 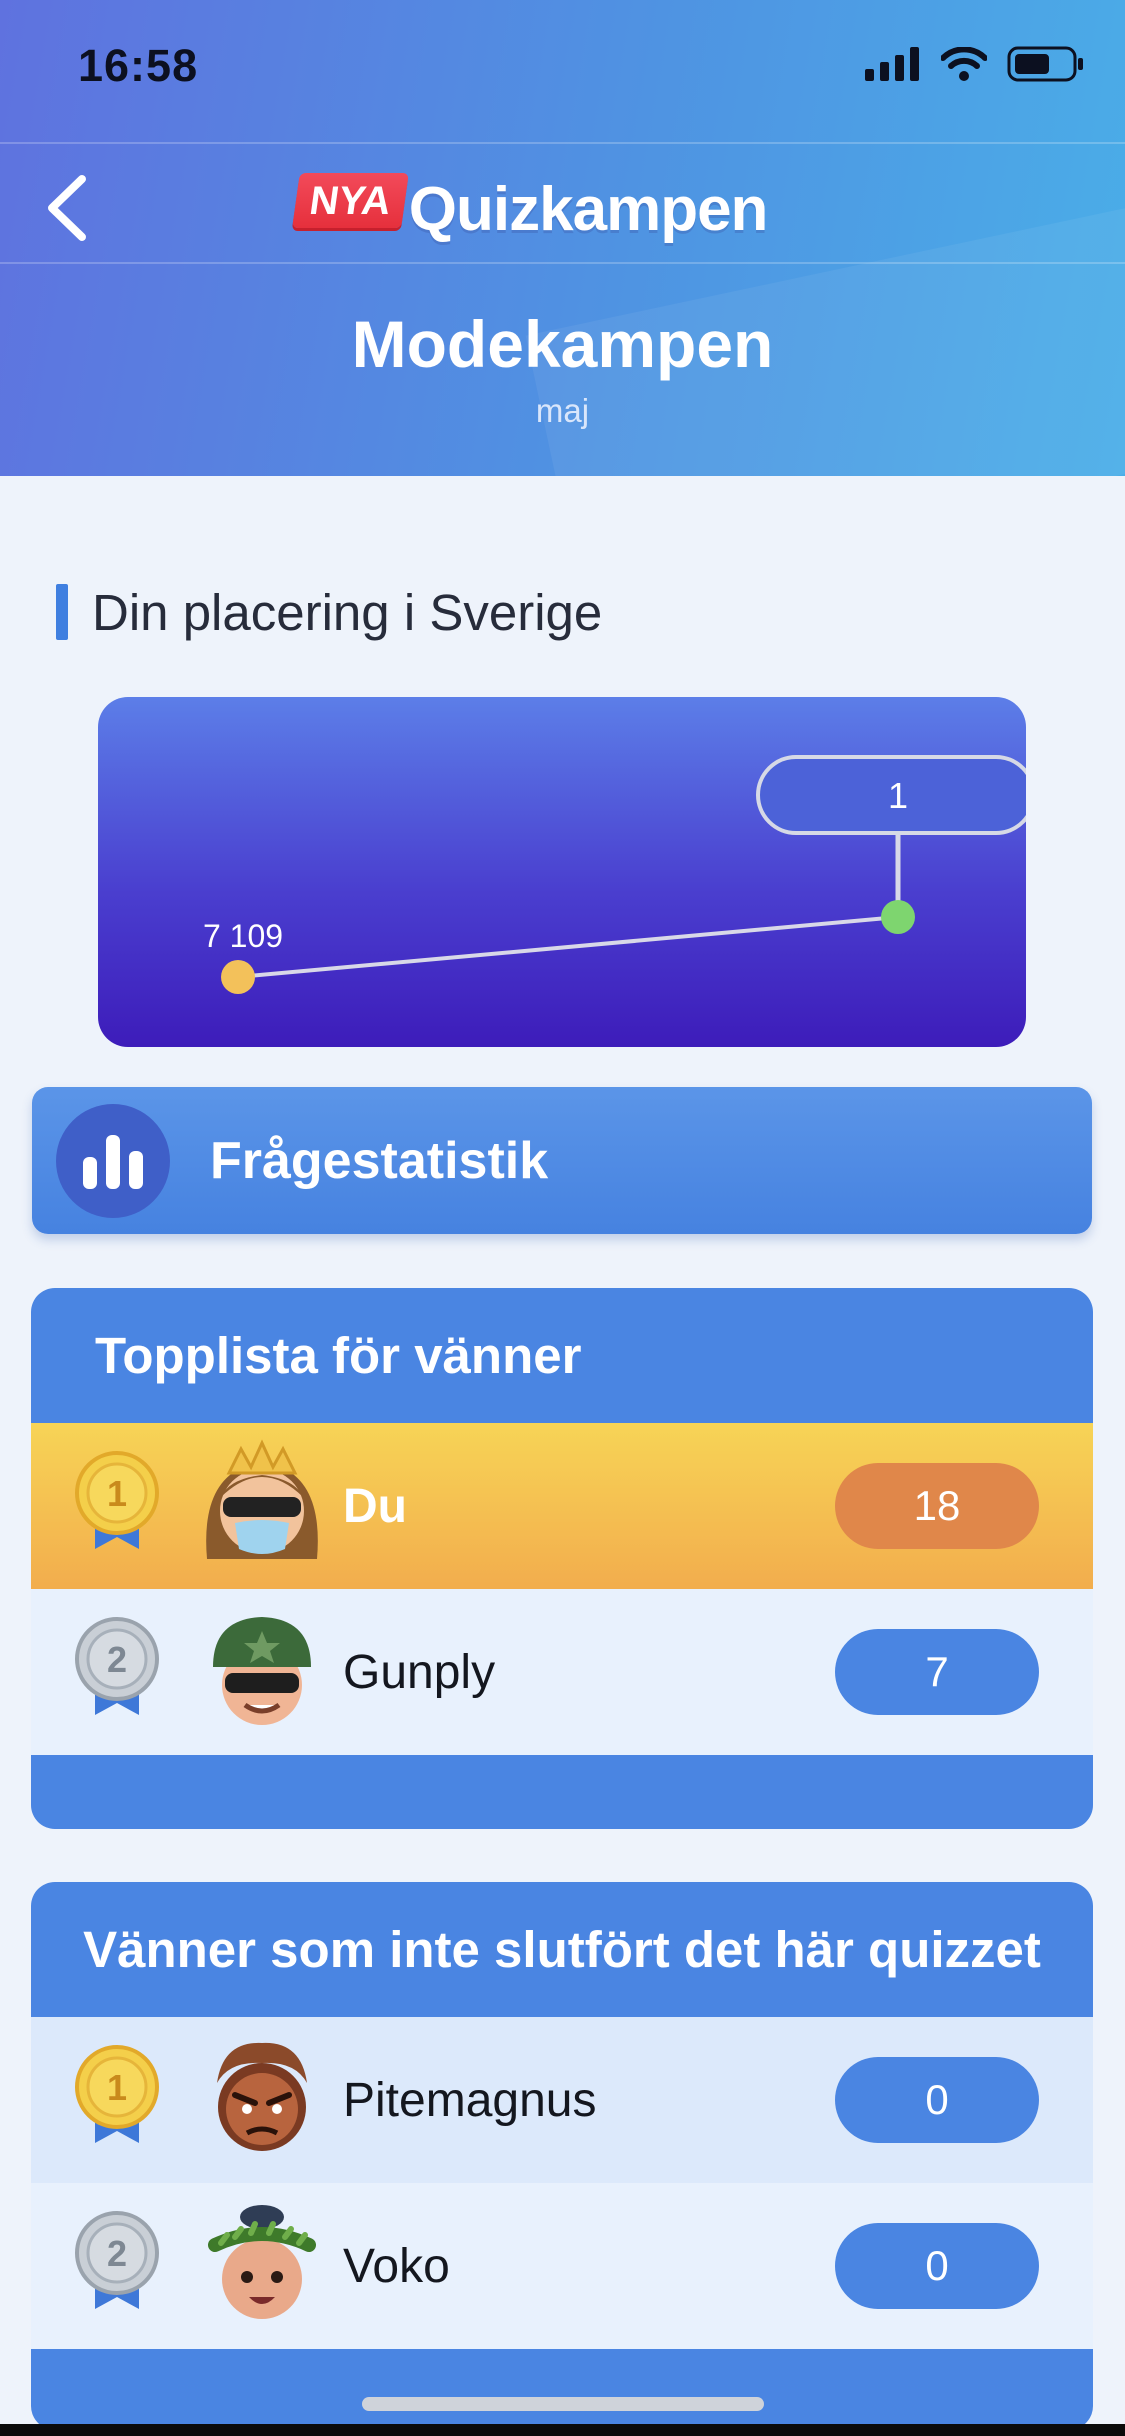 What do you see at coordinates (562, 1792) in the screenshot?
I see `leaderboard-footer` at bounding box center [562, 1792].